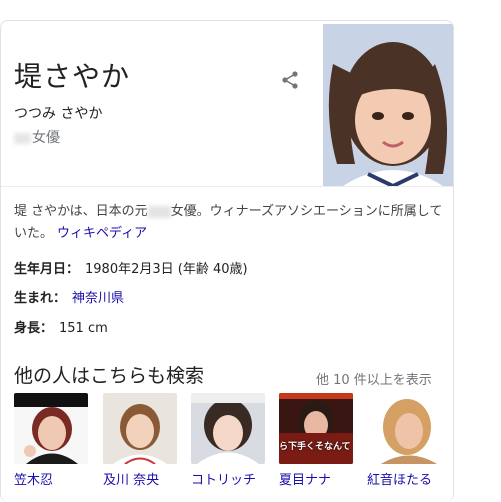  What do you see at coordinates (58, 114) in the screenshot?
I see `entity-reading: つつみ さやか` at bounding box center [58, 114].